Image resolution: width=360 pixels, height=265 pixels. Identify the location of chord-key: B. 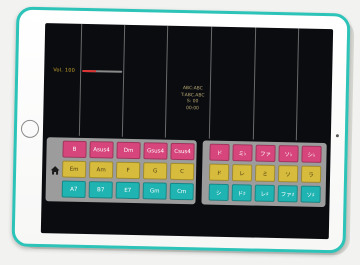
(74, 149).